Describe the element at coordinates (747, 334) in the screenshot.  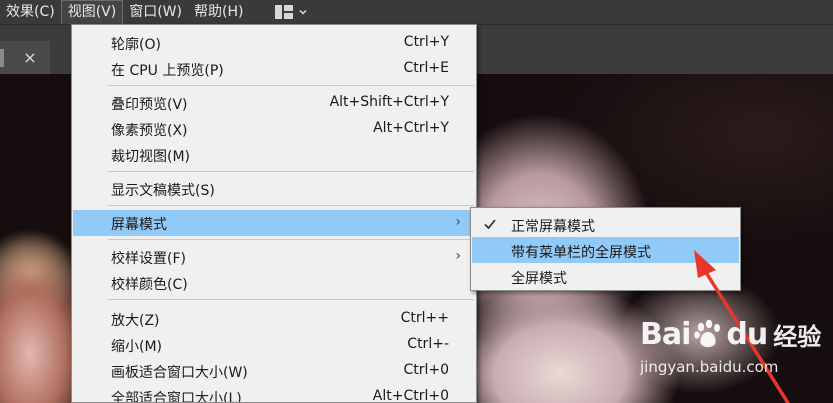
I see `watermark-brand-right: du` at that location.